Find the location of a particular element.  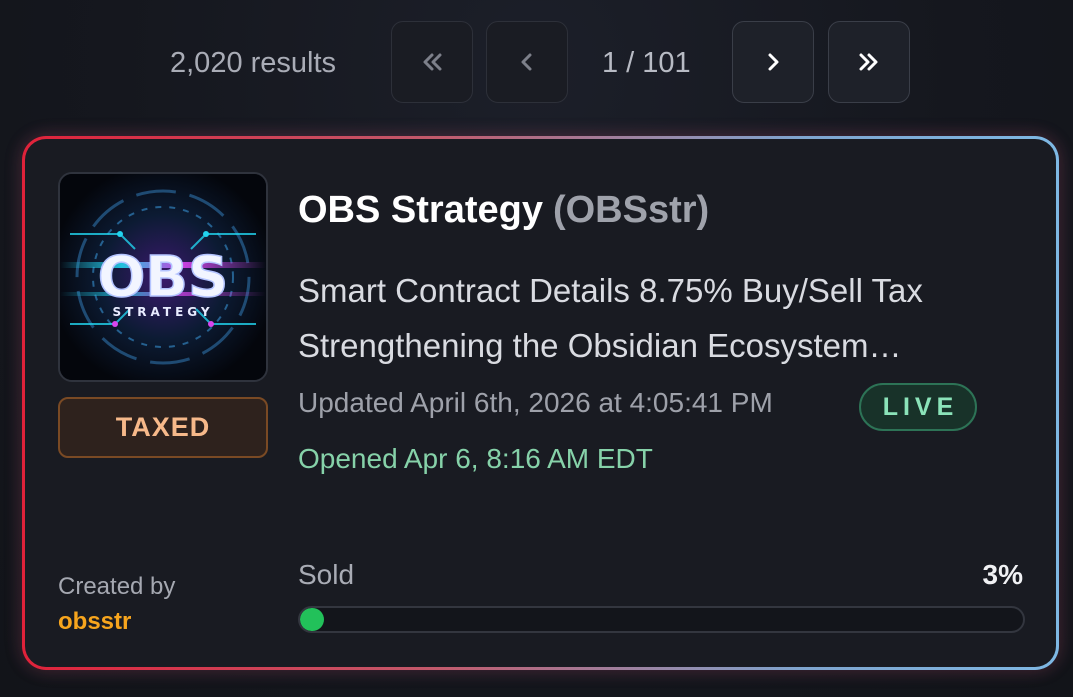

token-title: OBS Strategy (OBSstr) is located at coordinates (503, 210).